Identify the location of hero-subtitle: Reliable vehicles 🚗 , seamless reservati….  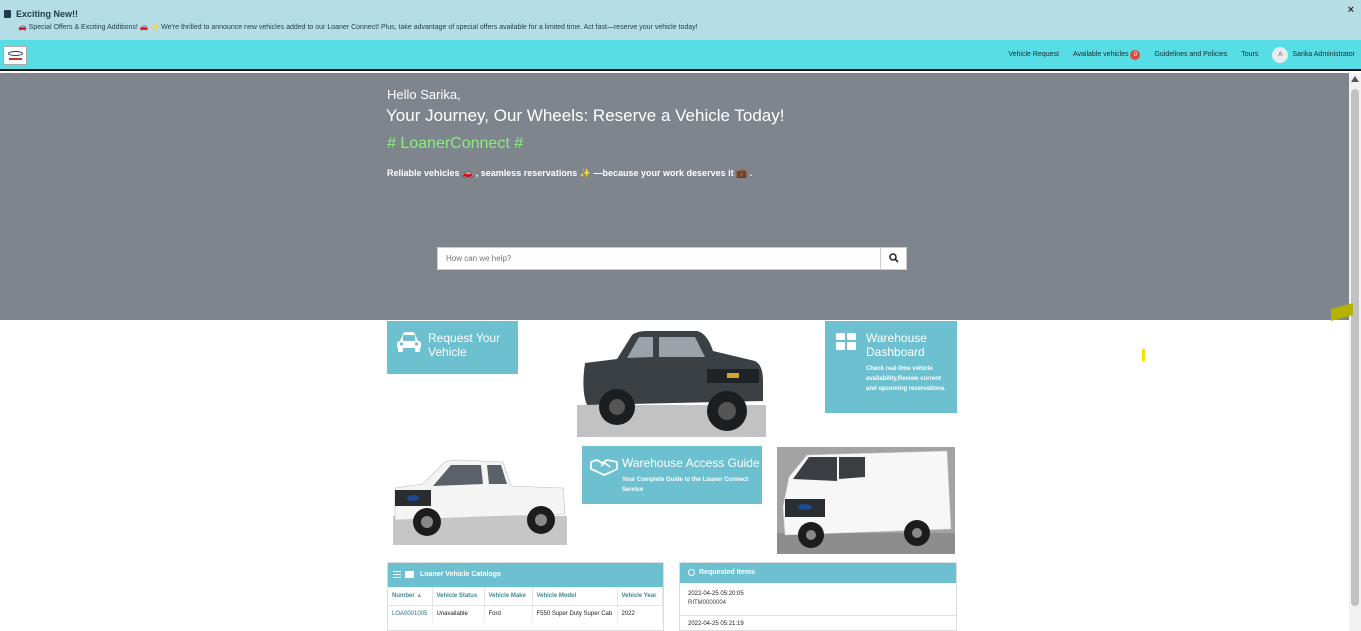
(570, 173).